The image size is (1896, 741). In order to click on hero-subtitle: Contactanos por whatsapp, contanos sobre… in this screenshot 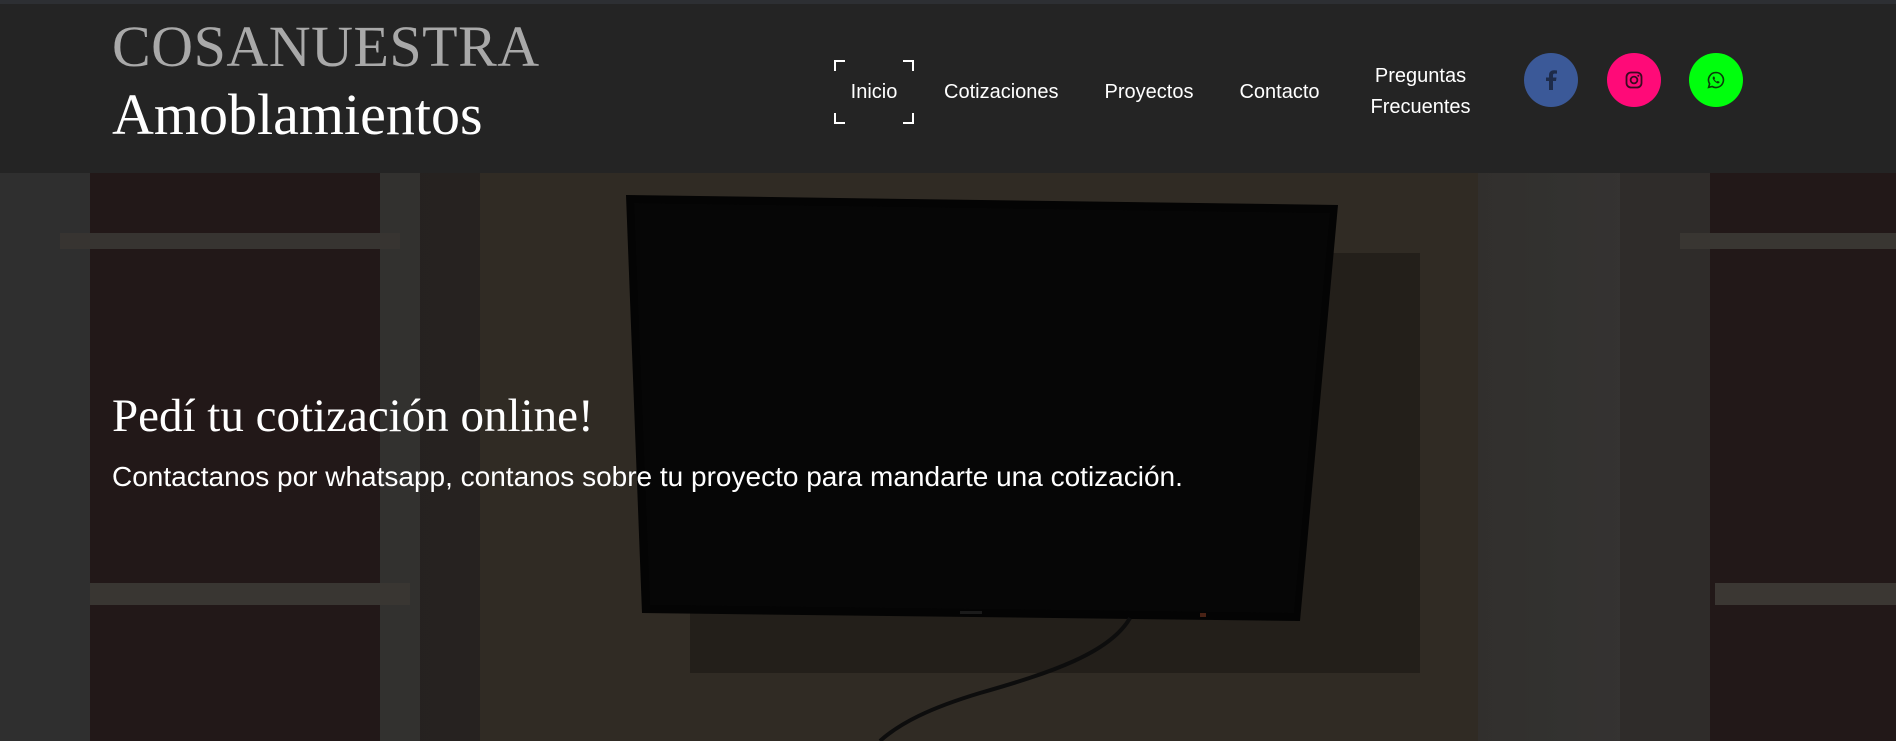, I will do `click(647, 476)`.